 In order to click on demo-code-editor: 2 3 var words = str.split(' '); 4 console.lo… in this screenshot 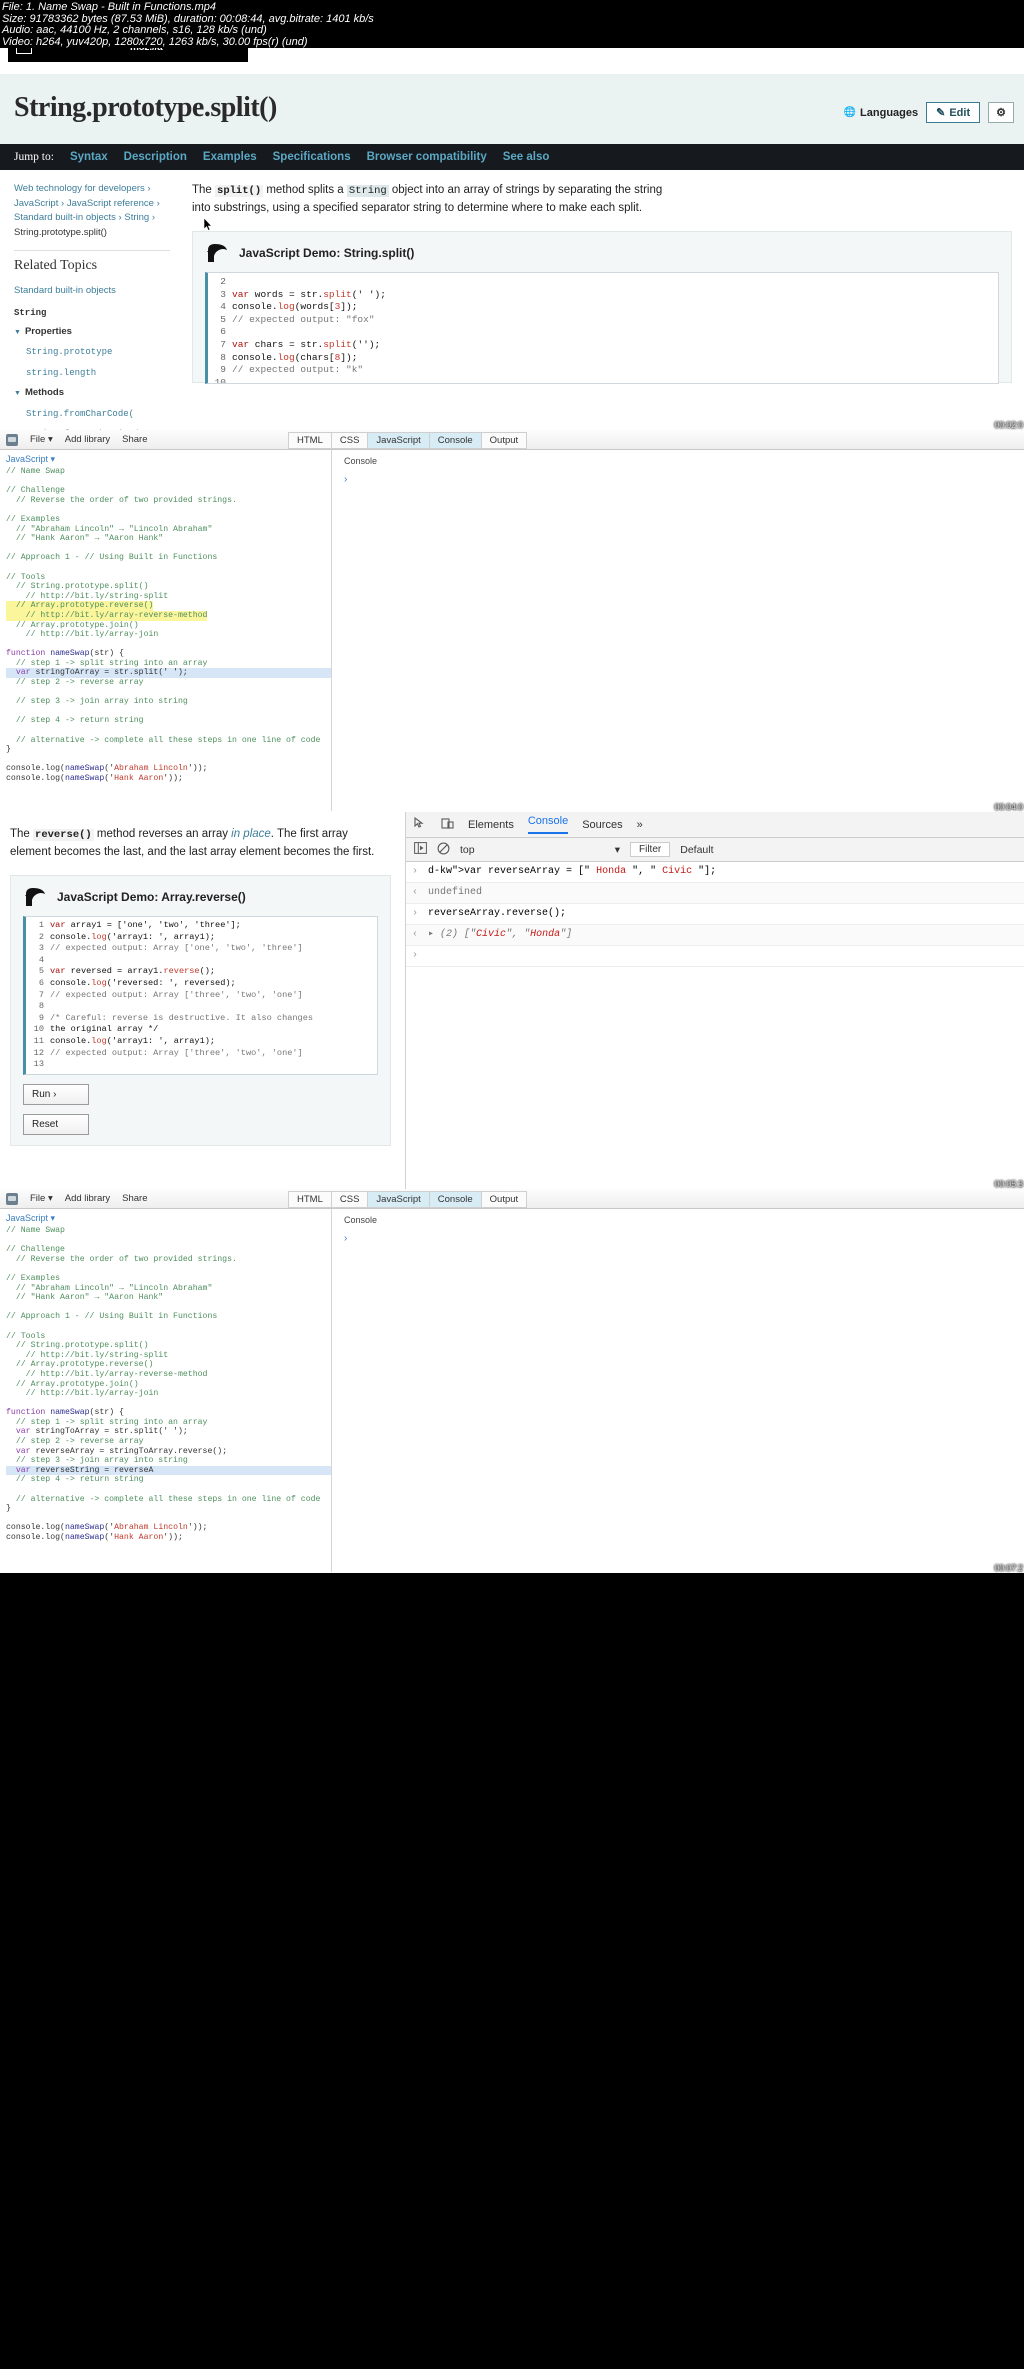, I will do `click(602, 328)`.